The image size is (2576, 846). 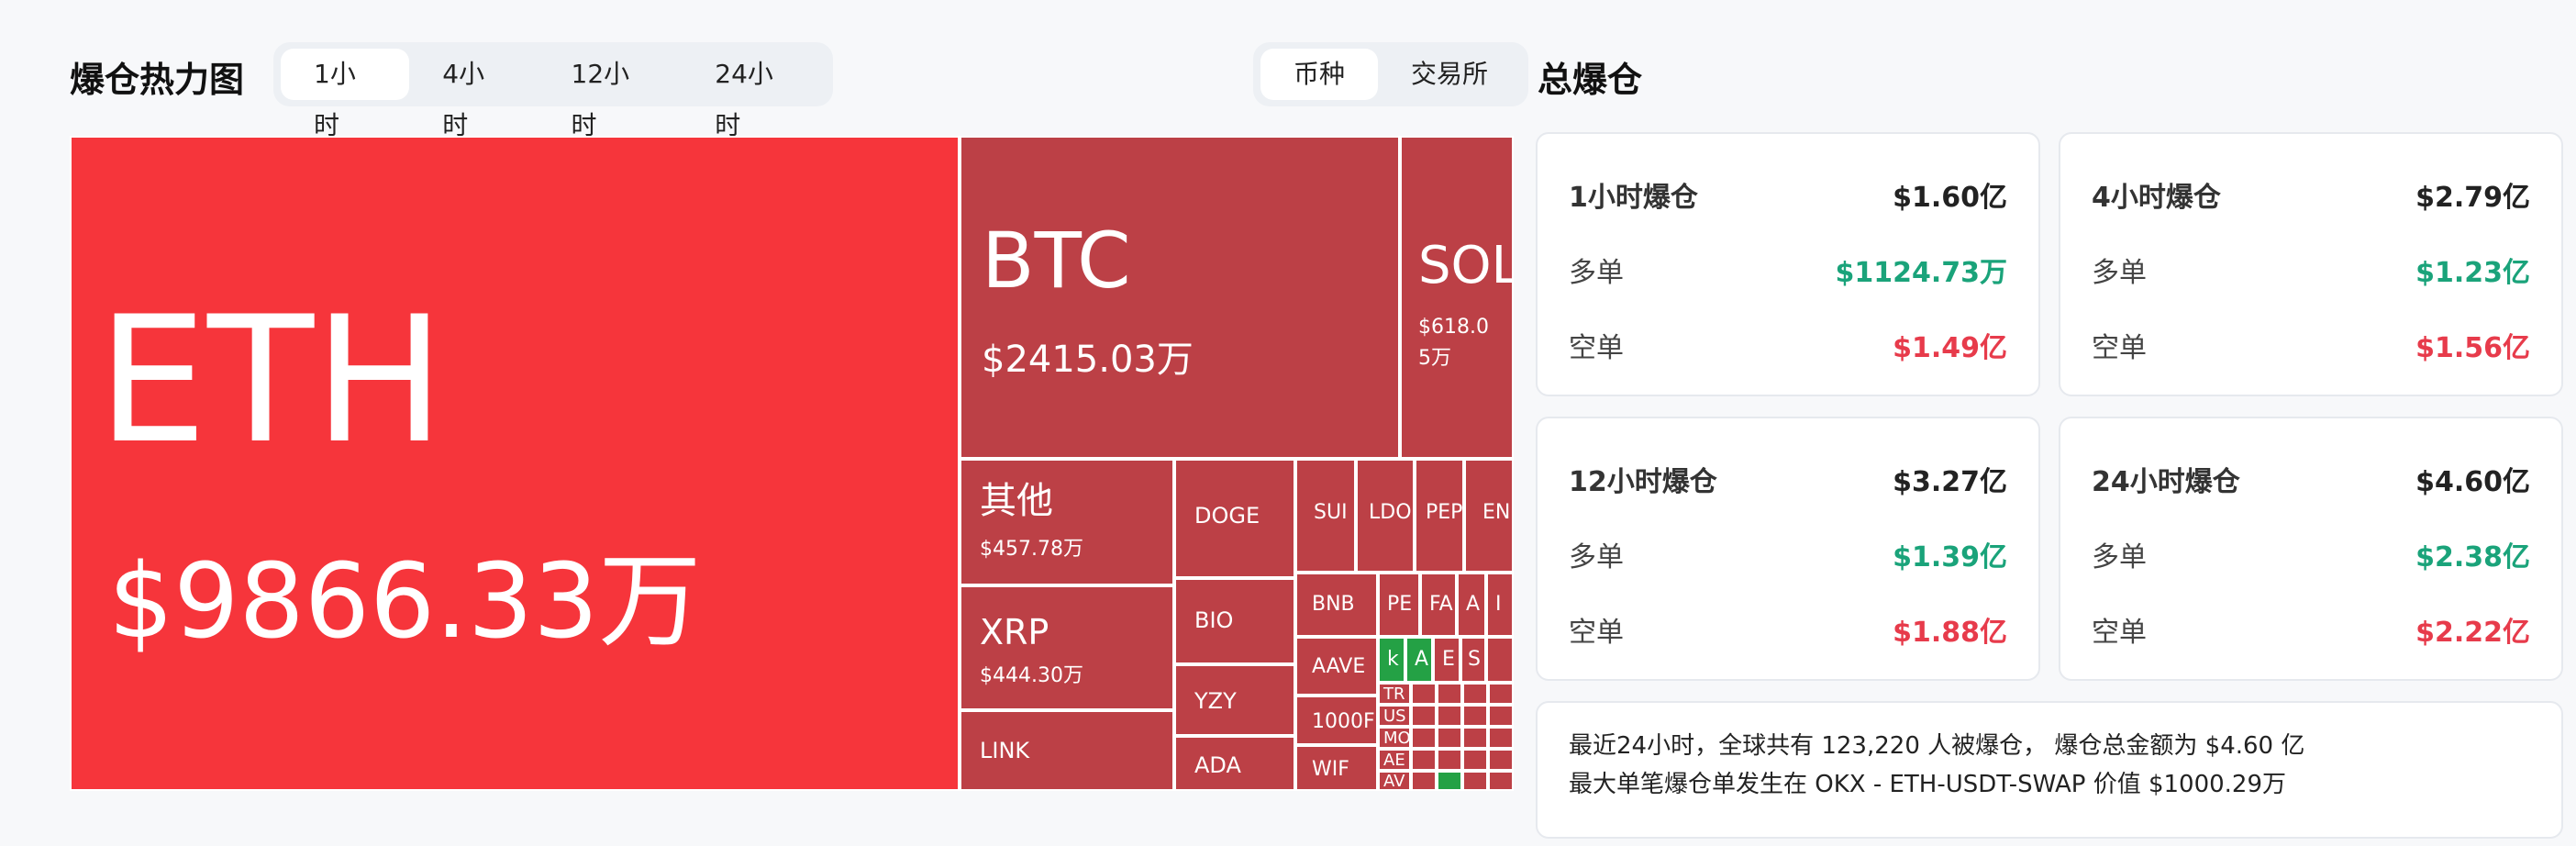 I want to click on heatmap-tile-sol: SOL $618.05万, so click(x=1457, y=297).